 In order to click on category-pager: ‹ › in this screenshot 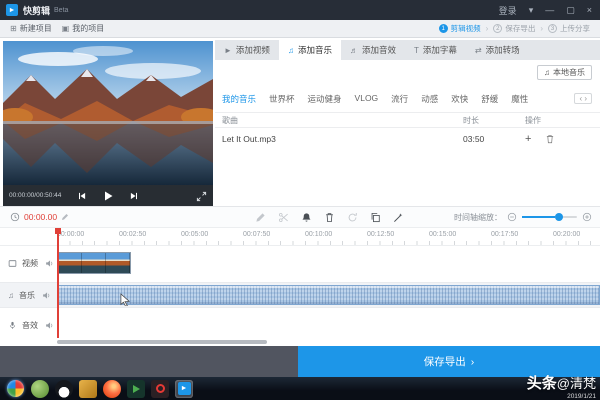, I will do `click(583, 98)`.